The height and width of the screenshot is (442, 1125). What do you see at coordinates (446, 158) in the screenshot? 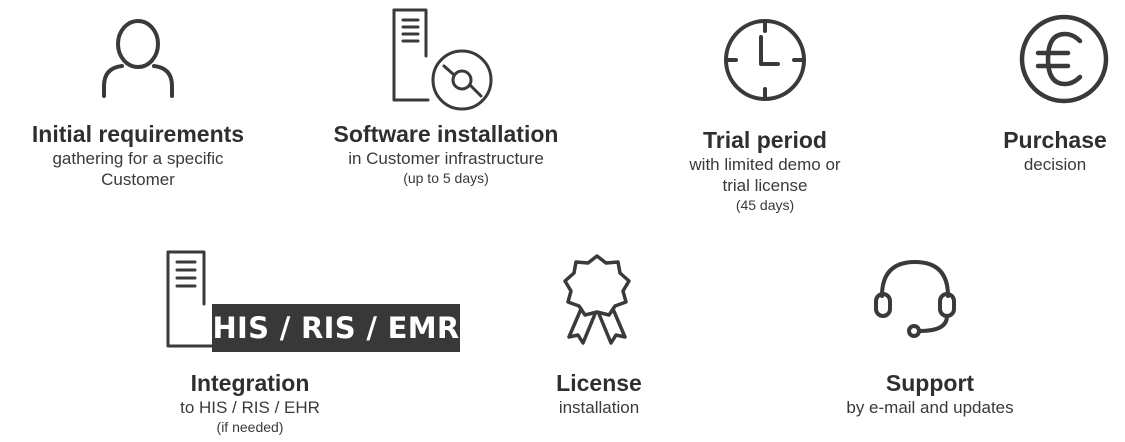
I see `step-description: in Customer infrastructure` at bounding box center [446, 158].